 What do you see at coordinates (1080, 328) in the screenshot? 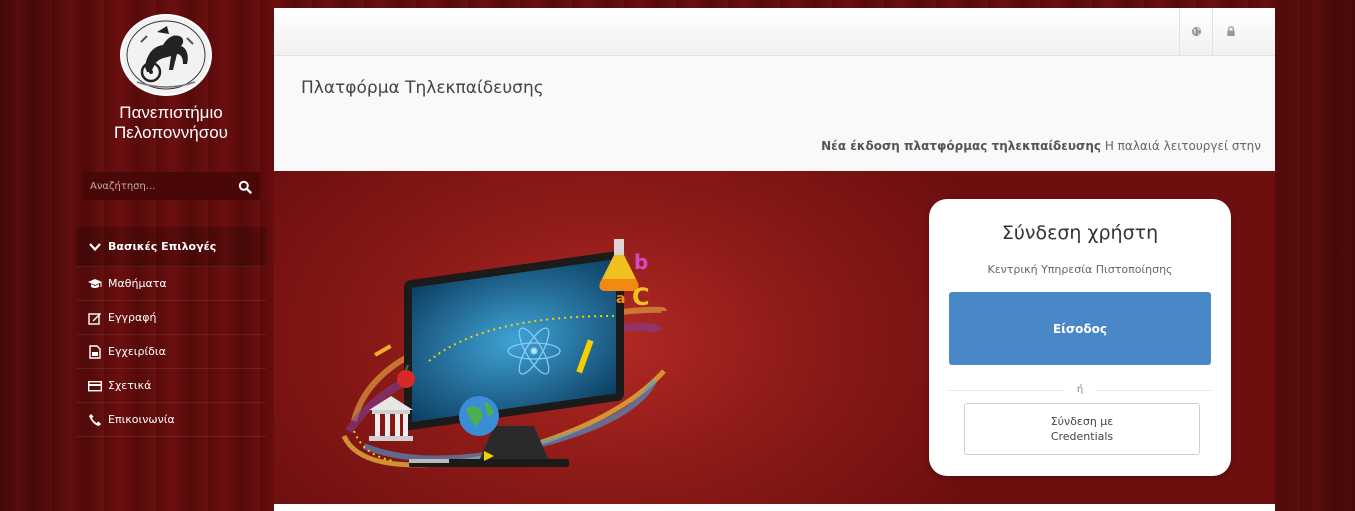
I see `sso-login-button: Είσοδος` at bounding box center [1080, 328].